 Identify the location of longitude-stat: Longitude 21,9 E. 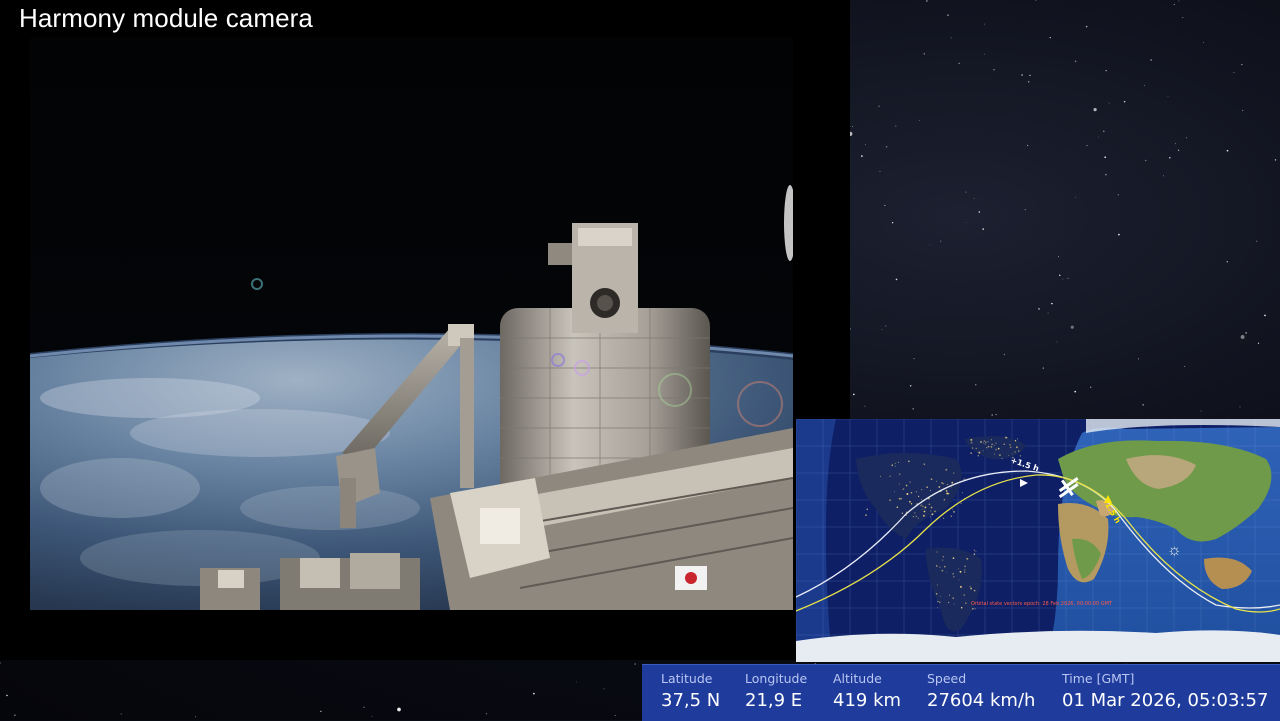
(776, 692).